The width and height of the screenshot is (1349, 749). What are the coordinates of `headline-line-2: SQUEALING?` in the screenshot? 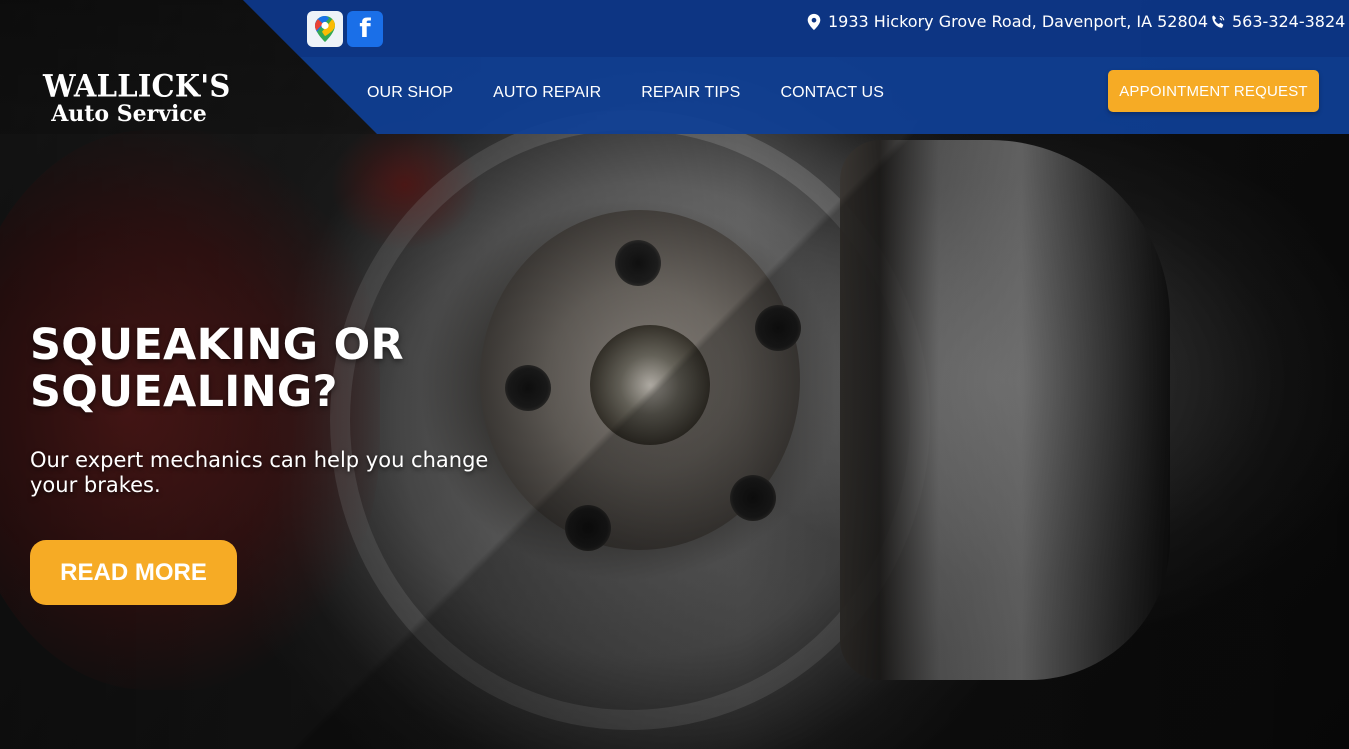 It's located at (184, 392).